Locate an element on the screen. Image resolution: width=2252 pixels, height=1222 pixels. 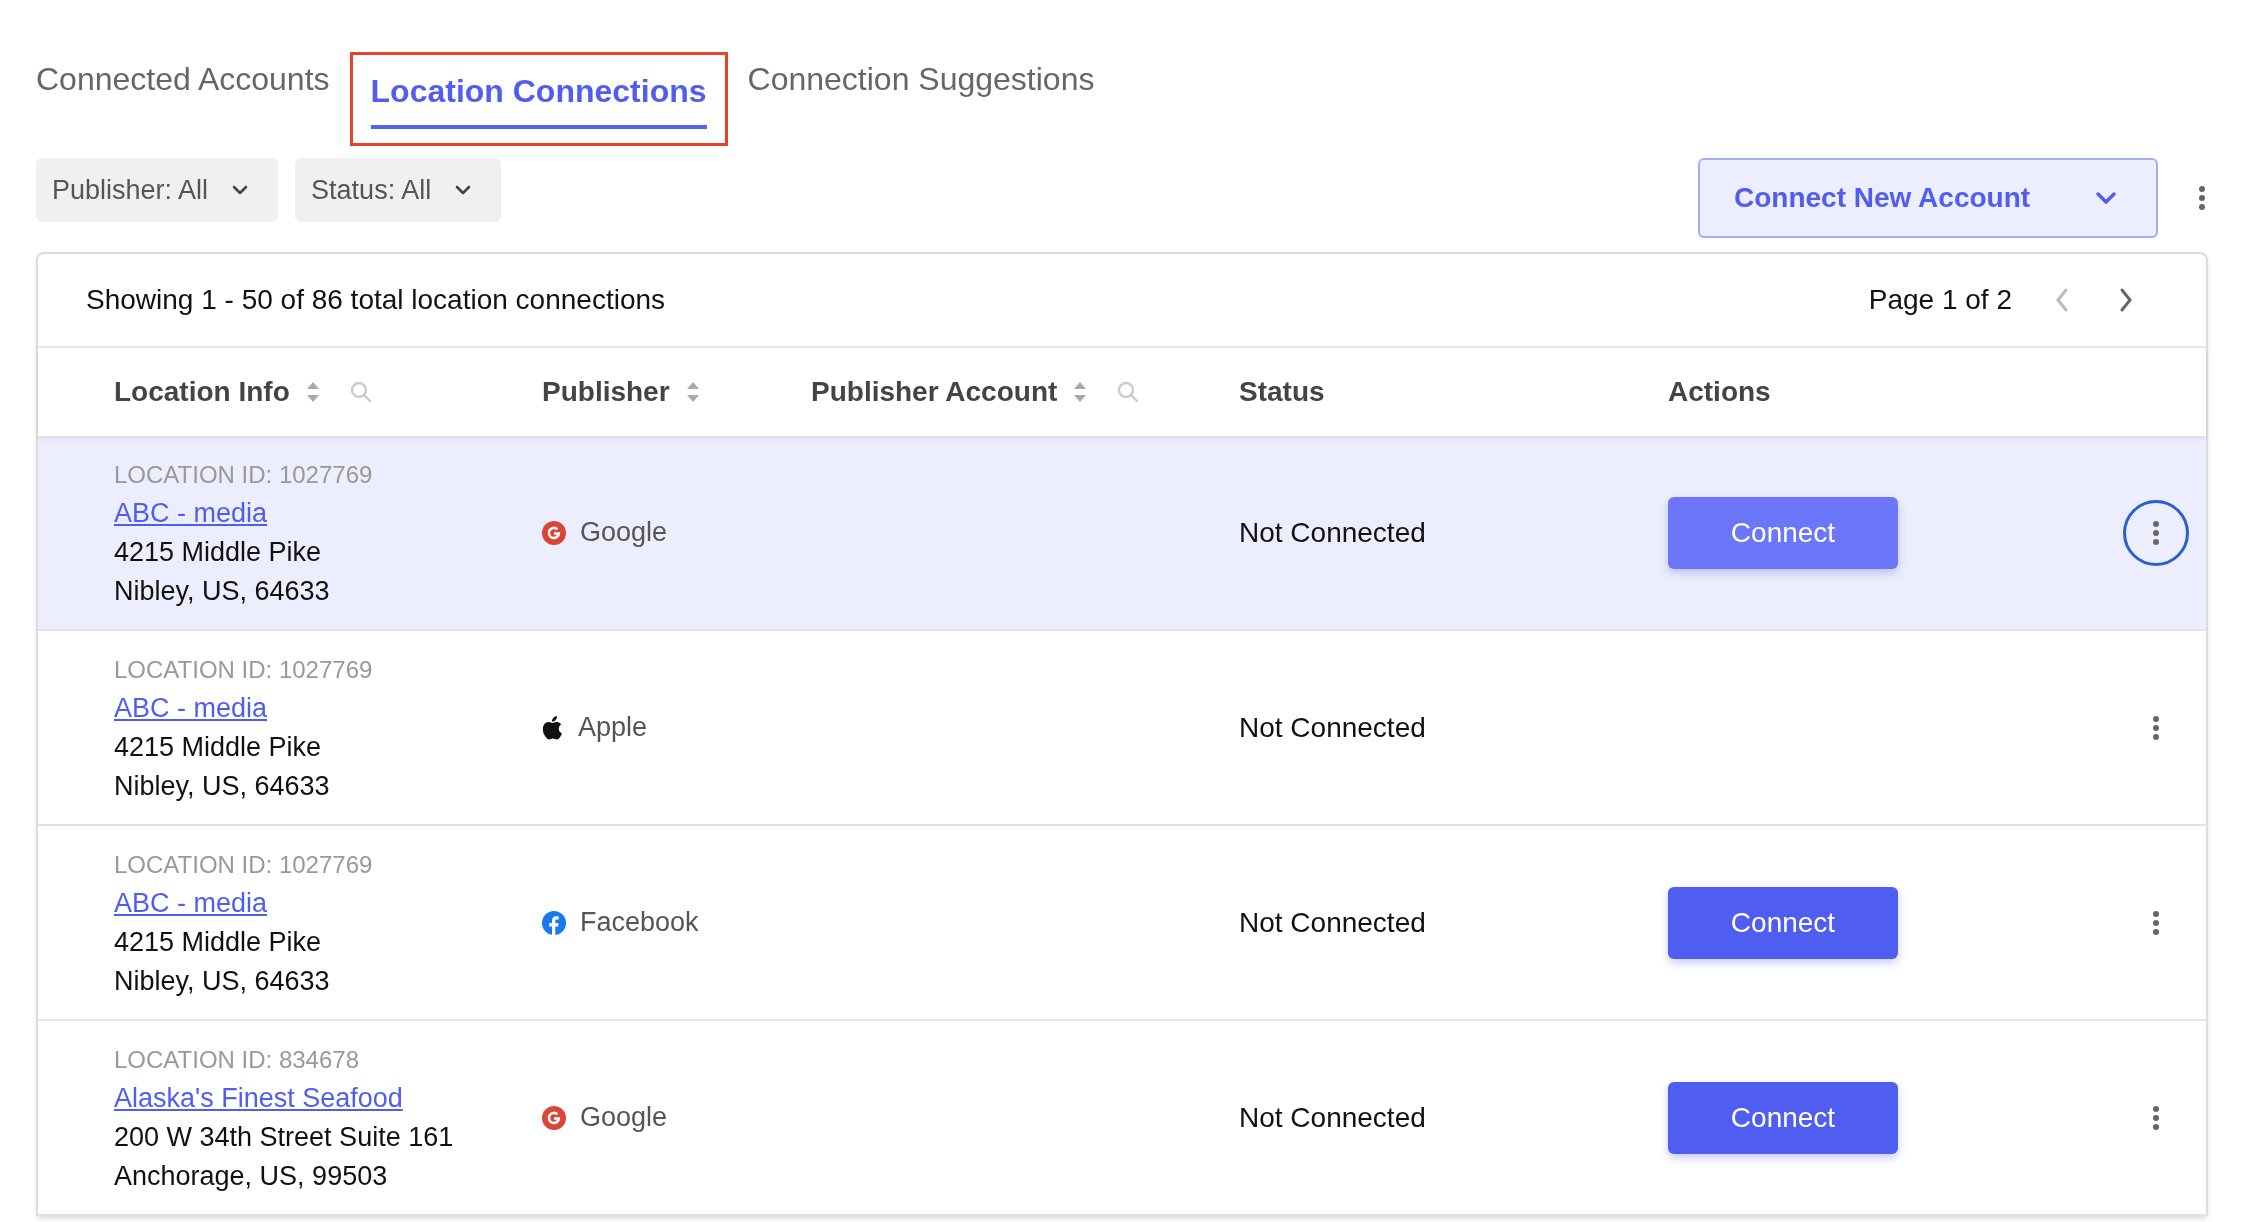
row-menu-button is located at coordinates (2156, 532).